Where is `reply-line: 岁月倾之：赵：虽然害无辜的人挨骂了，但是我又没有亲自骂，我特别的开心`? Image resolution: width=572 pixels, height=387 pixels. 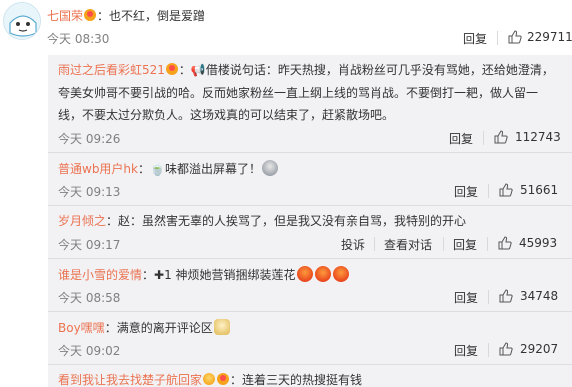 reply-line: 岁月倾之：赵：虽然害无辜的人挨骂了，但是我又没有亲自骂，我特别的开心 is located at coordinates (262, 221).